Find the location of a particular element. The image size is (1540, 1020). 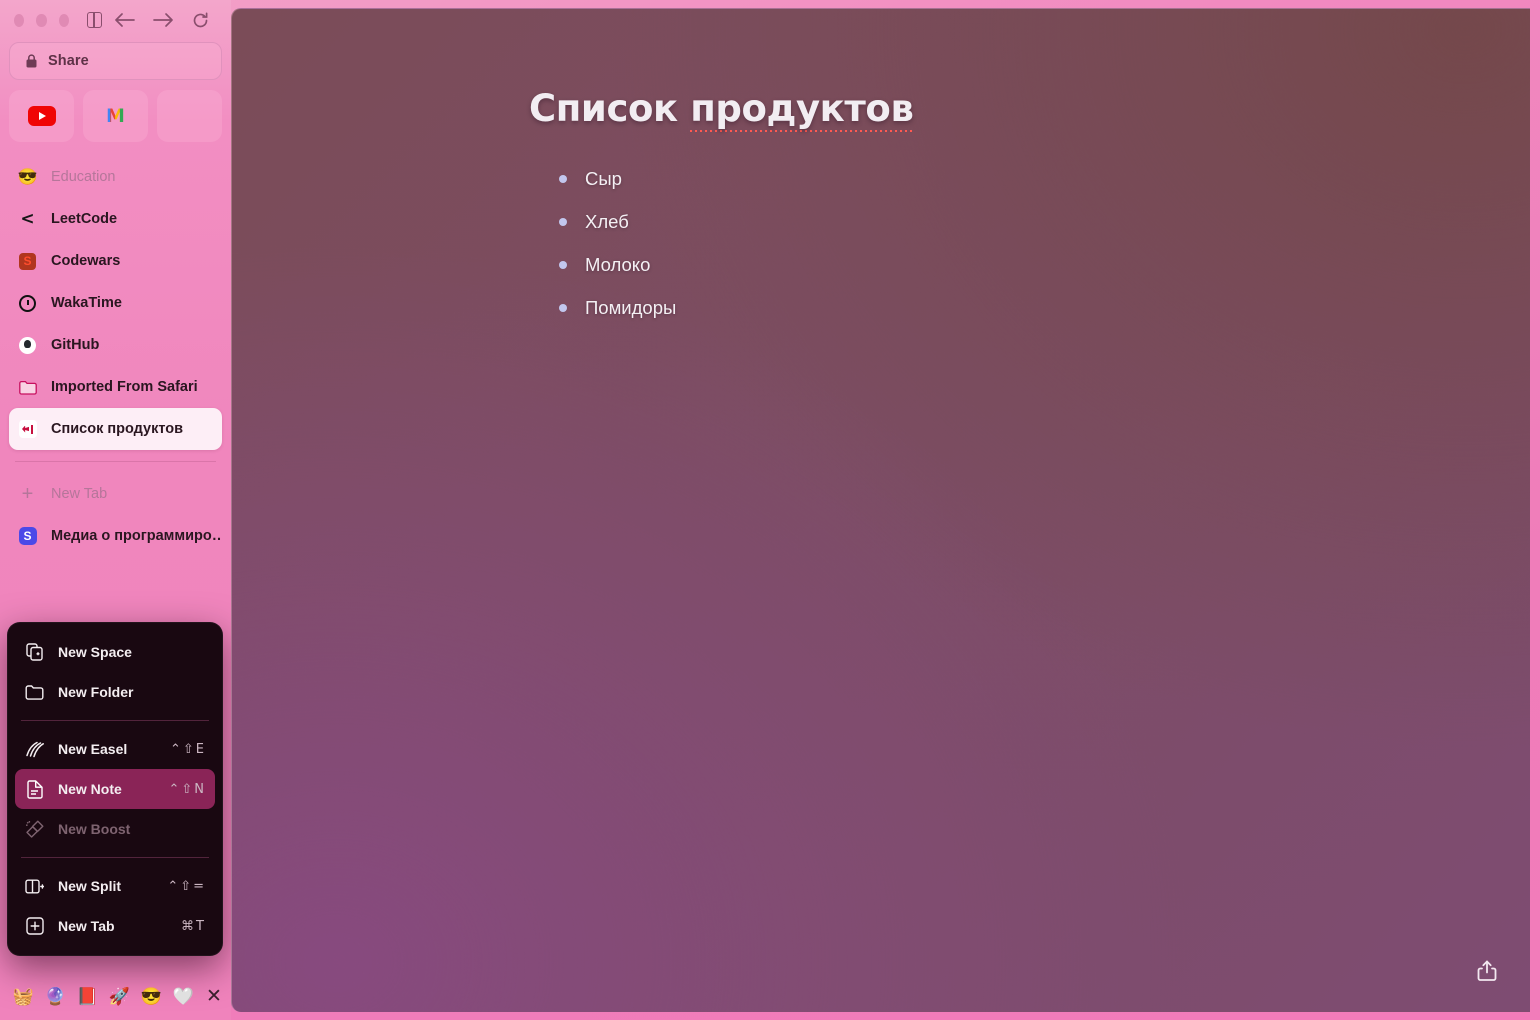

sidebar-item-label: Codewars is located at coordinates (86, 261).